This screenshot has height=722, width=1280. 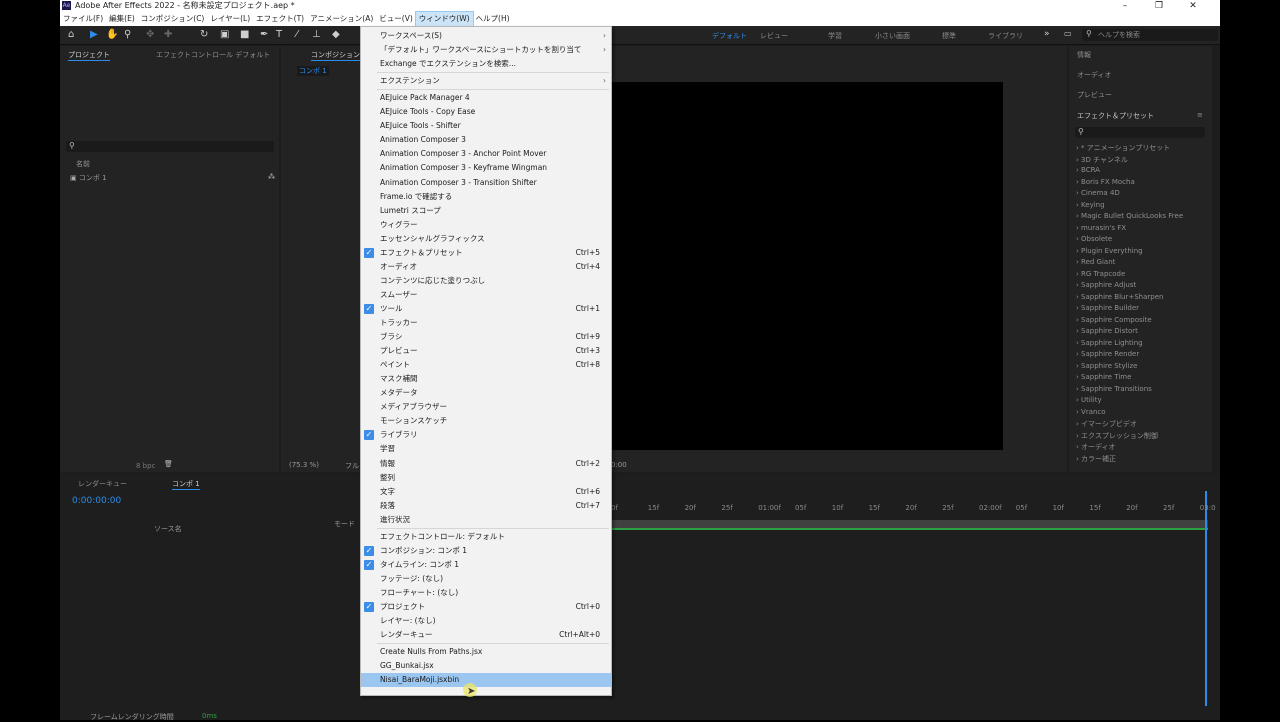 I want to click on menu-6: ビュー(V), so click(x=395, y=19).